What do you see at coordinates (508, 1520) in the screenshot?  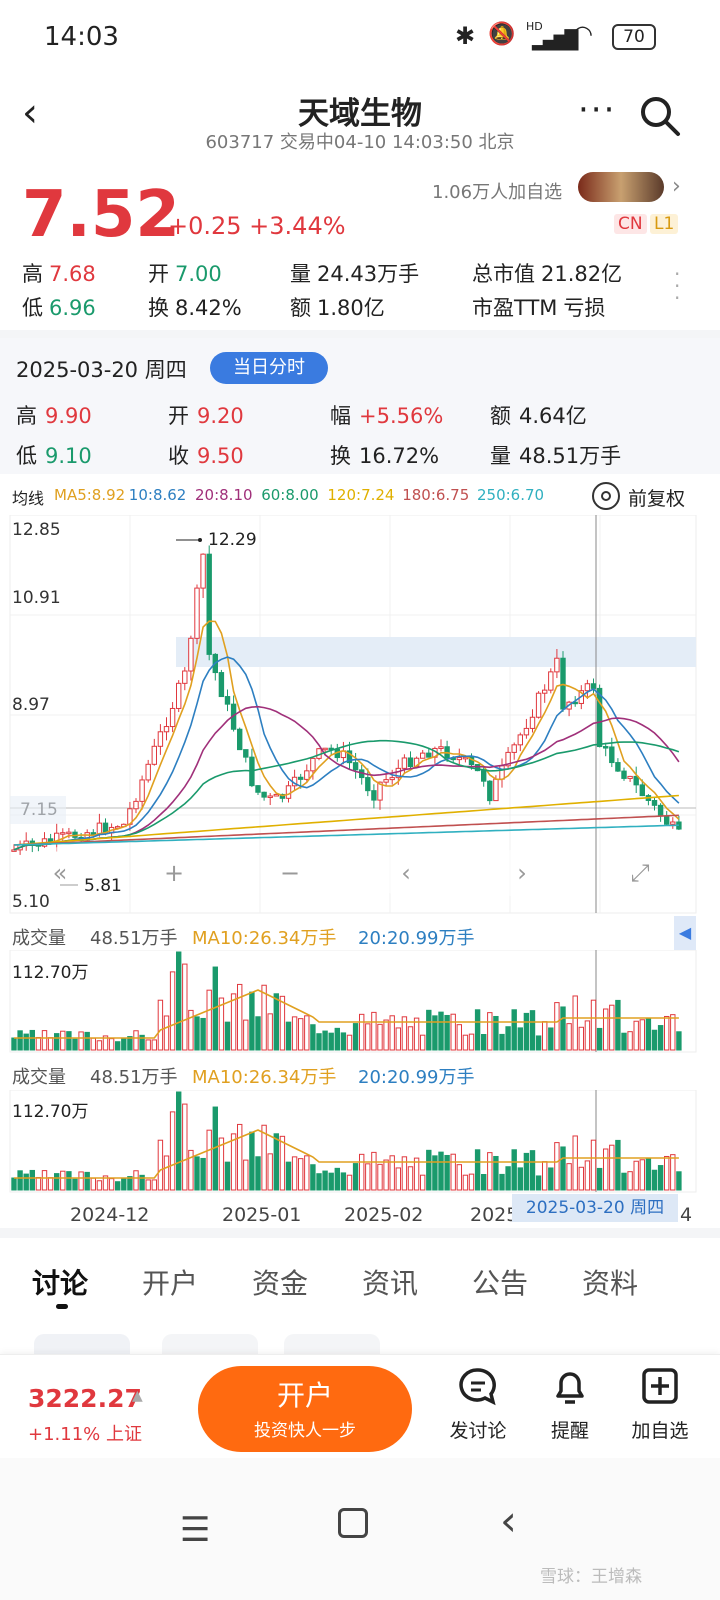 I see `back-nav-icon: ‹` at bounding box center [508, 1520].